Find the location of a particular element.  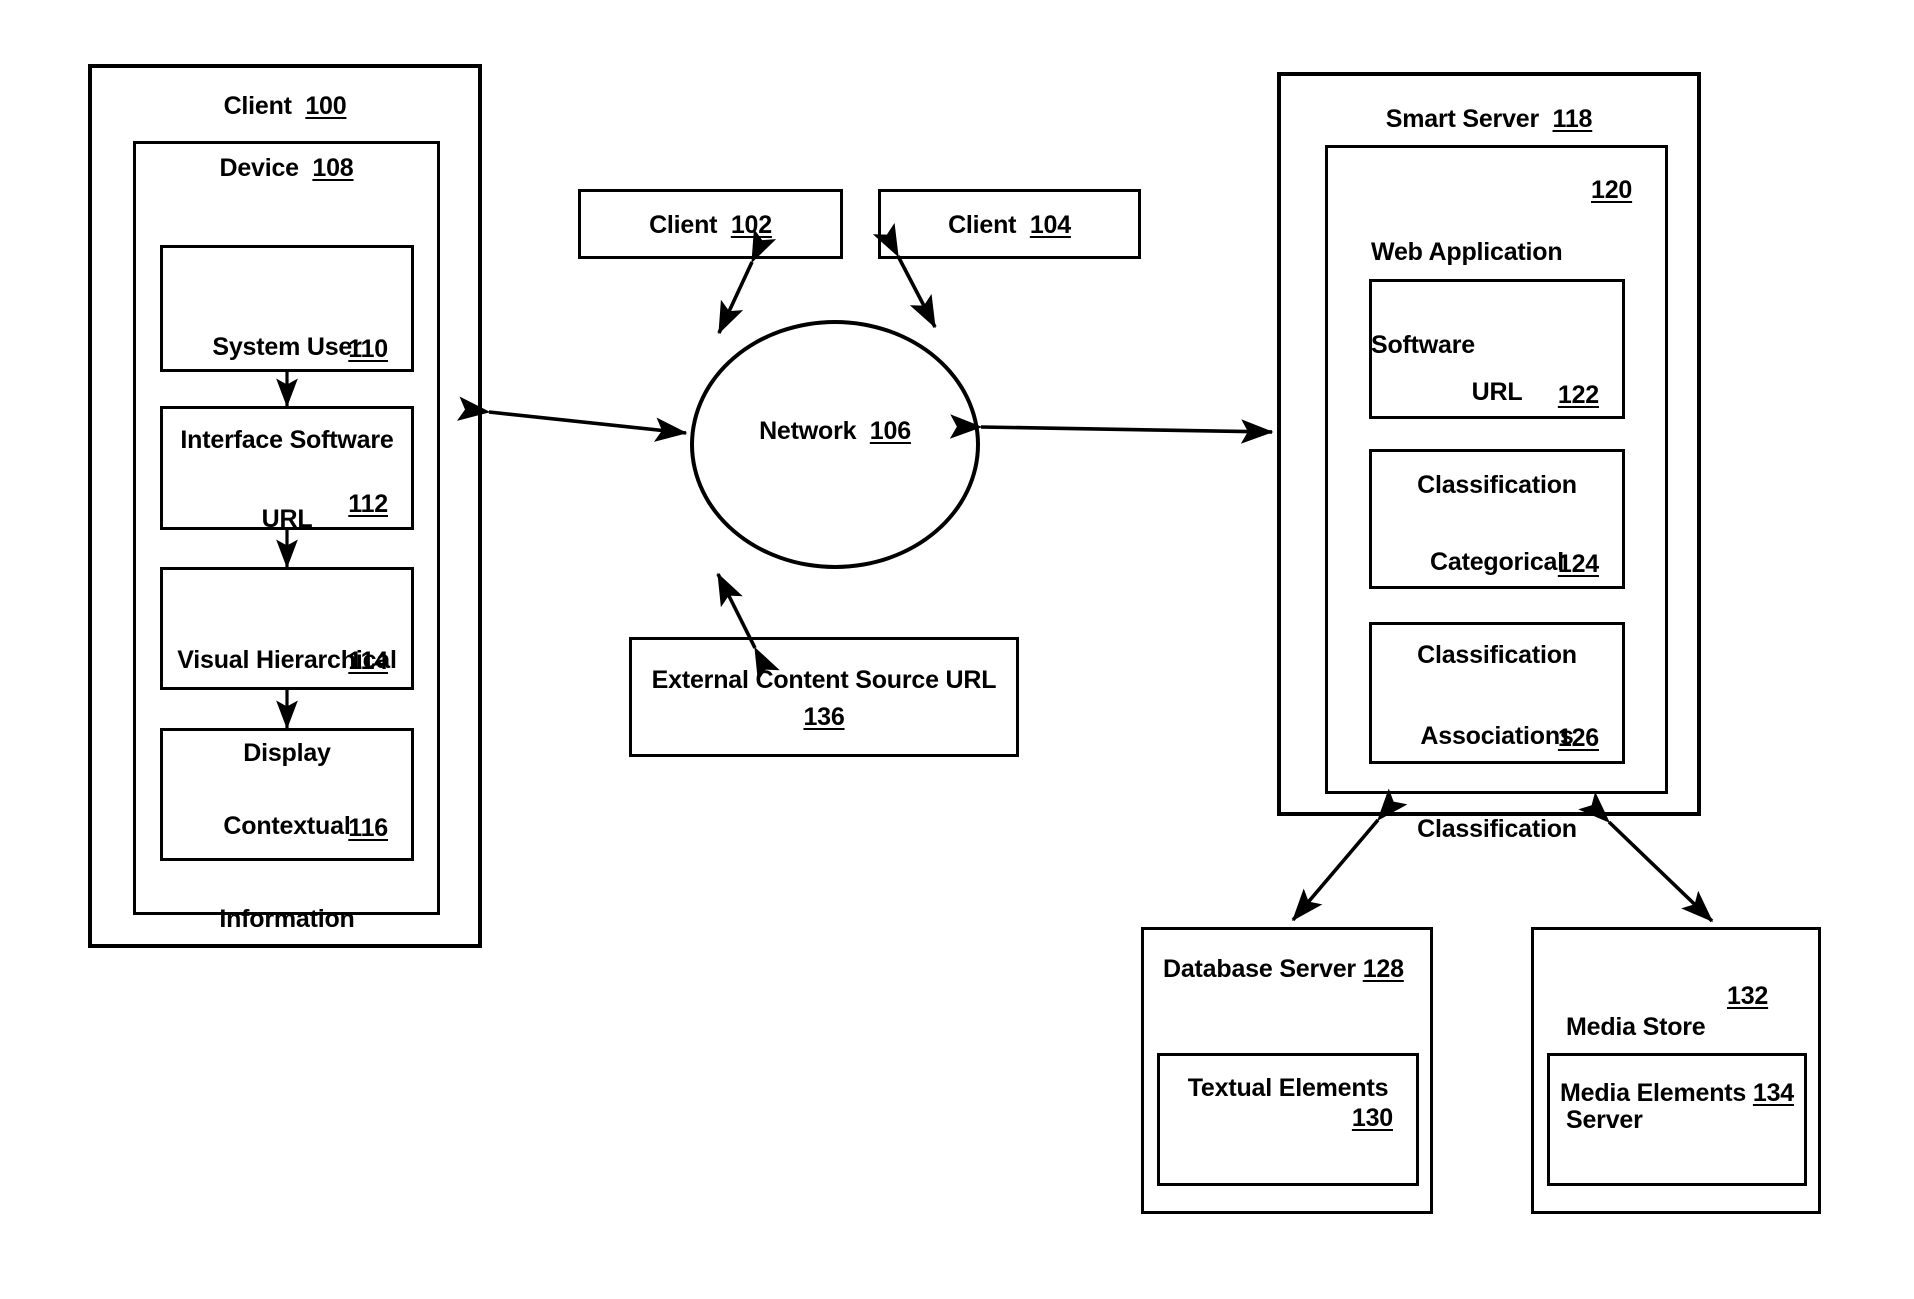

module-112-num: 112 is located at coordinates (368, 504).